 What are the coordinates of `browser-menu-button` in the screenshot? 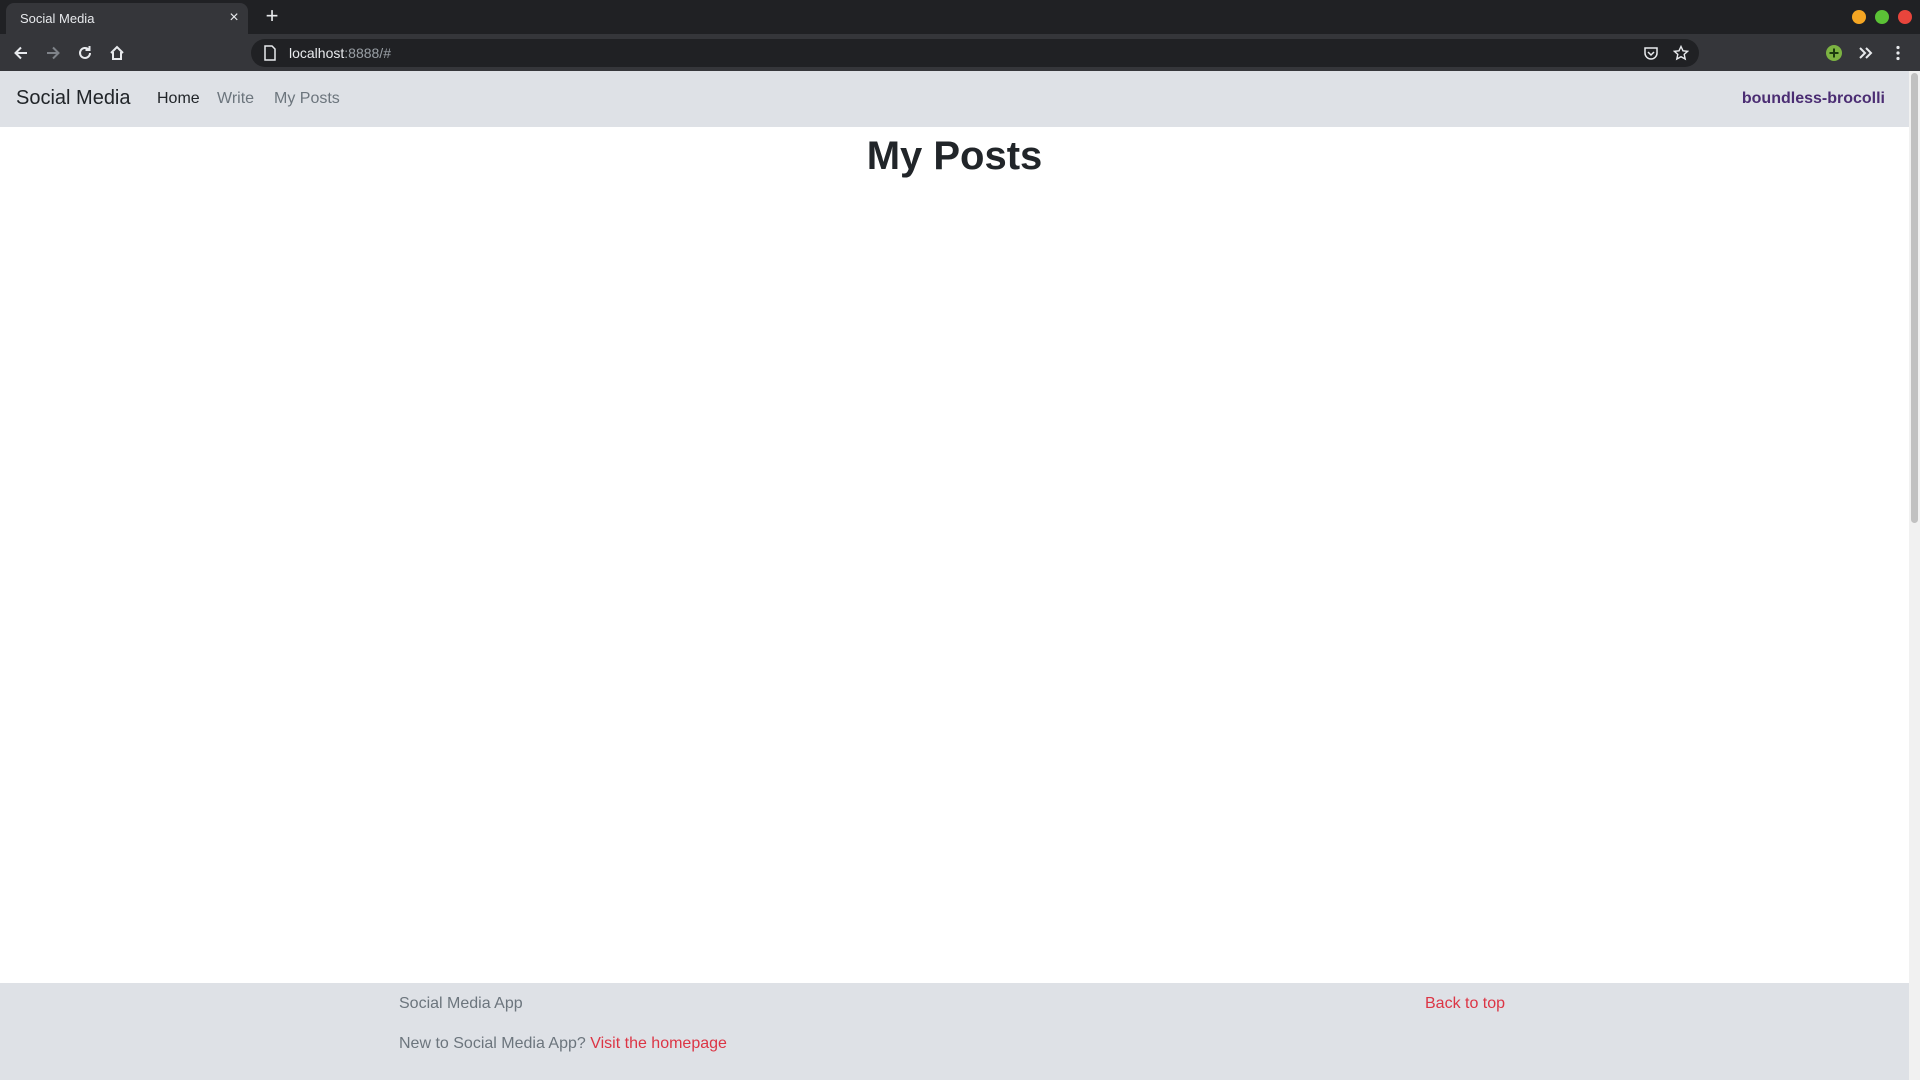 It's located at (1898, 53).